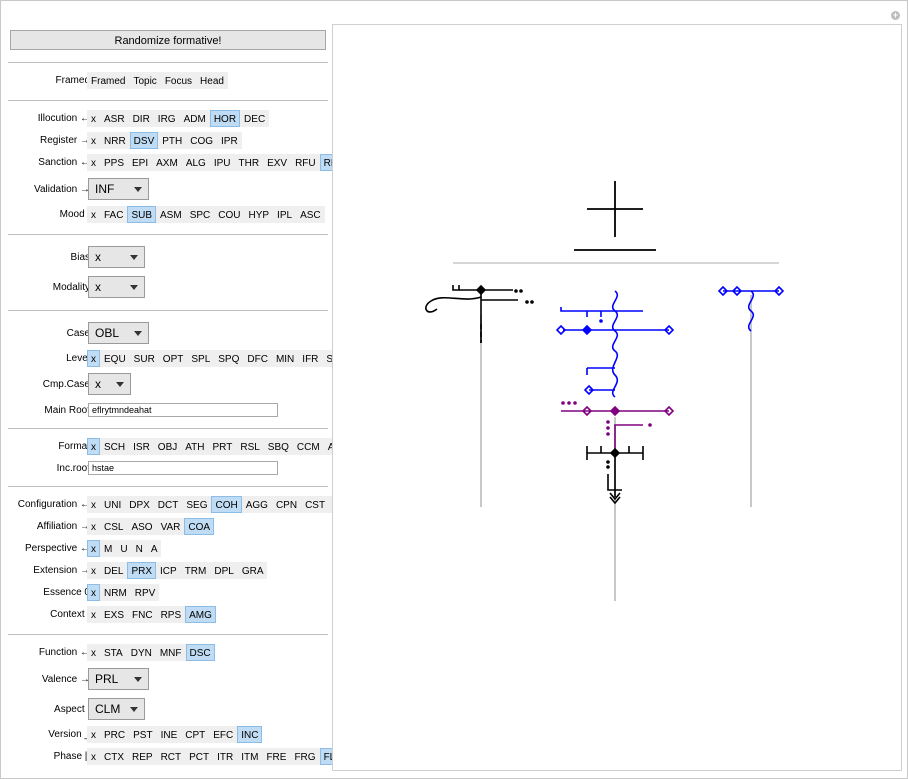 Image resolution: width=908 pixels, height=779 pixels. Describe the element at coordinates (259, 214) in the screenshot. I see `mood-option: HYP` at that location.